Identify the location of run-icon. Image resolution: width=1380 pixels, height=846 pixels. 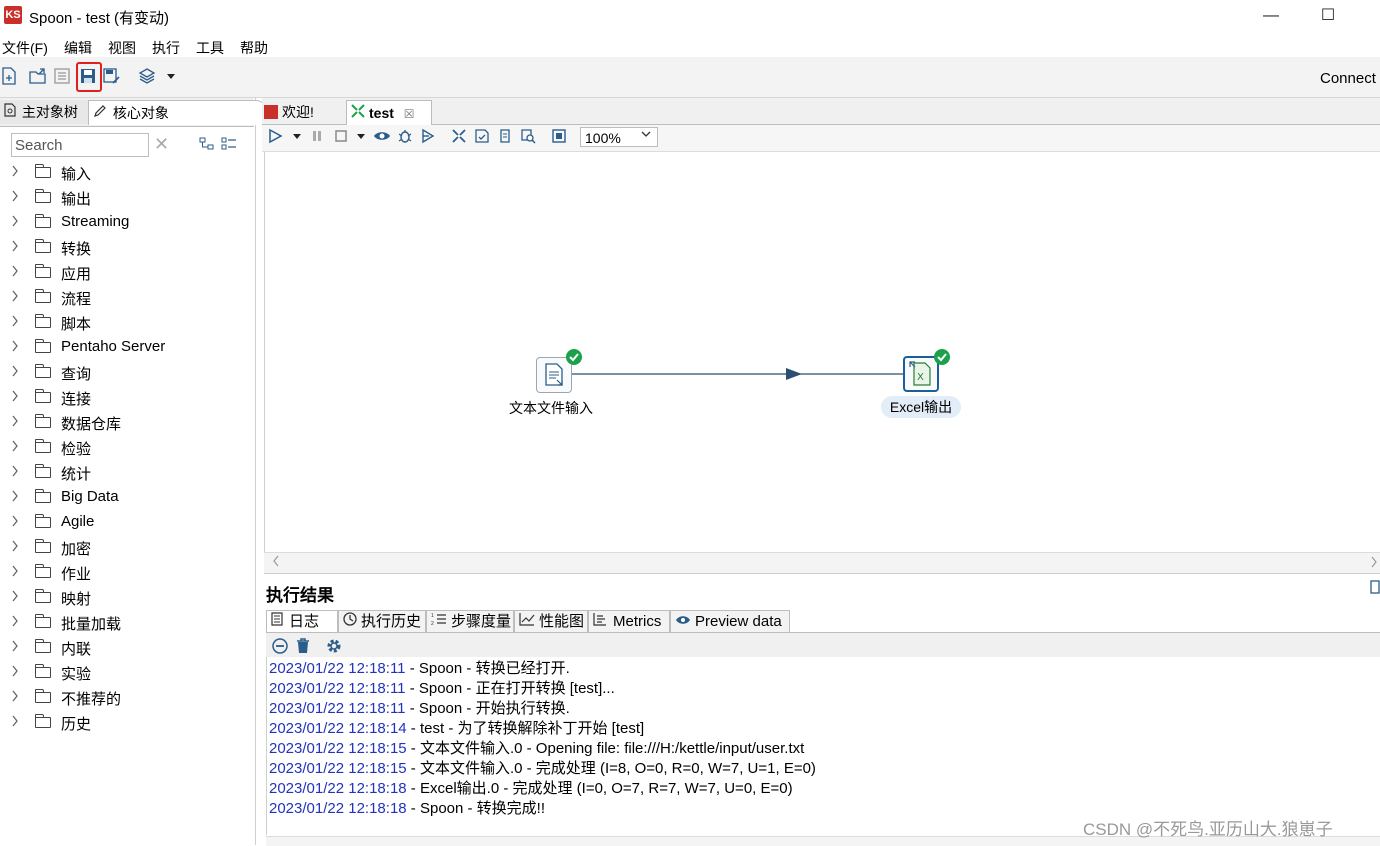
(275, 137).